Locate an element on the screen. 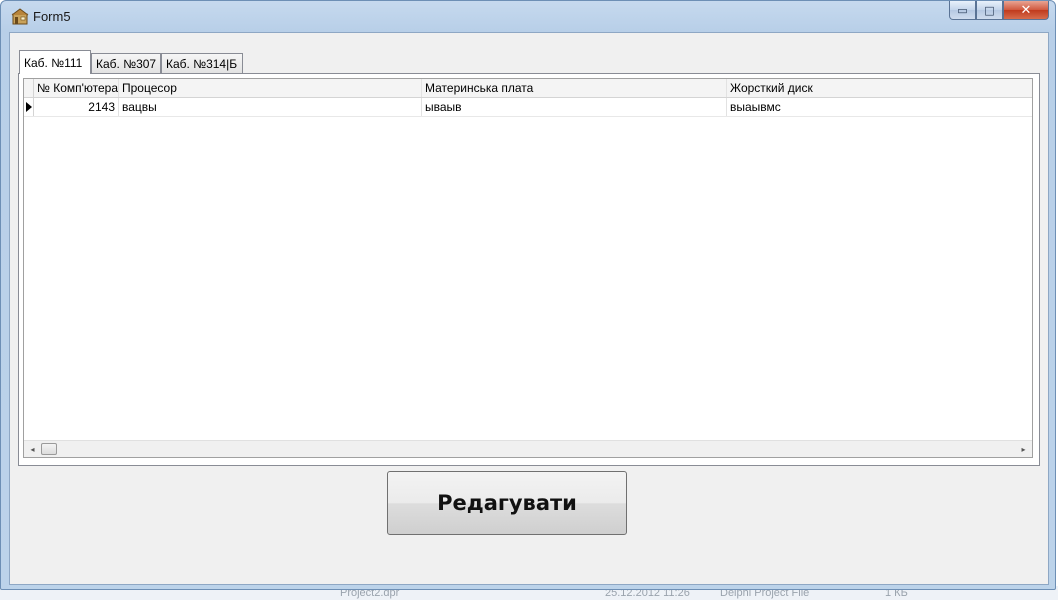 The width and height of the screenshot is (1058, 600). scroll-thumb is located at coordinates (49, 449).